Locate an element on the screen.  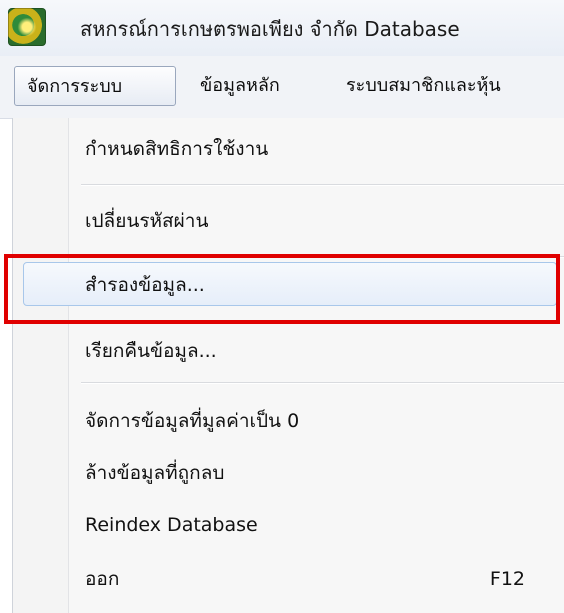
menu-item-reindex-database: Reindex Database is located at coordinates (288, 525).